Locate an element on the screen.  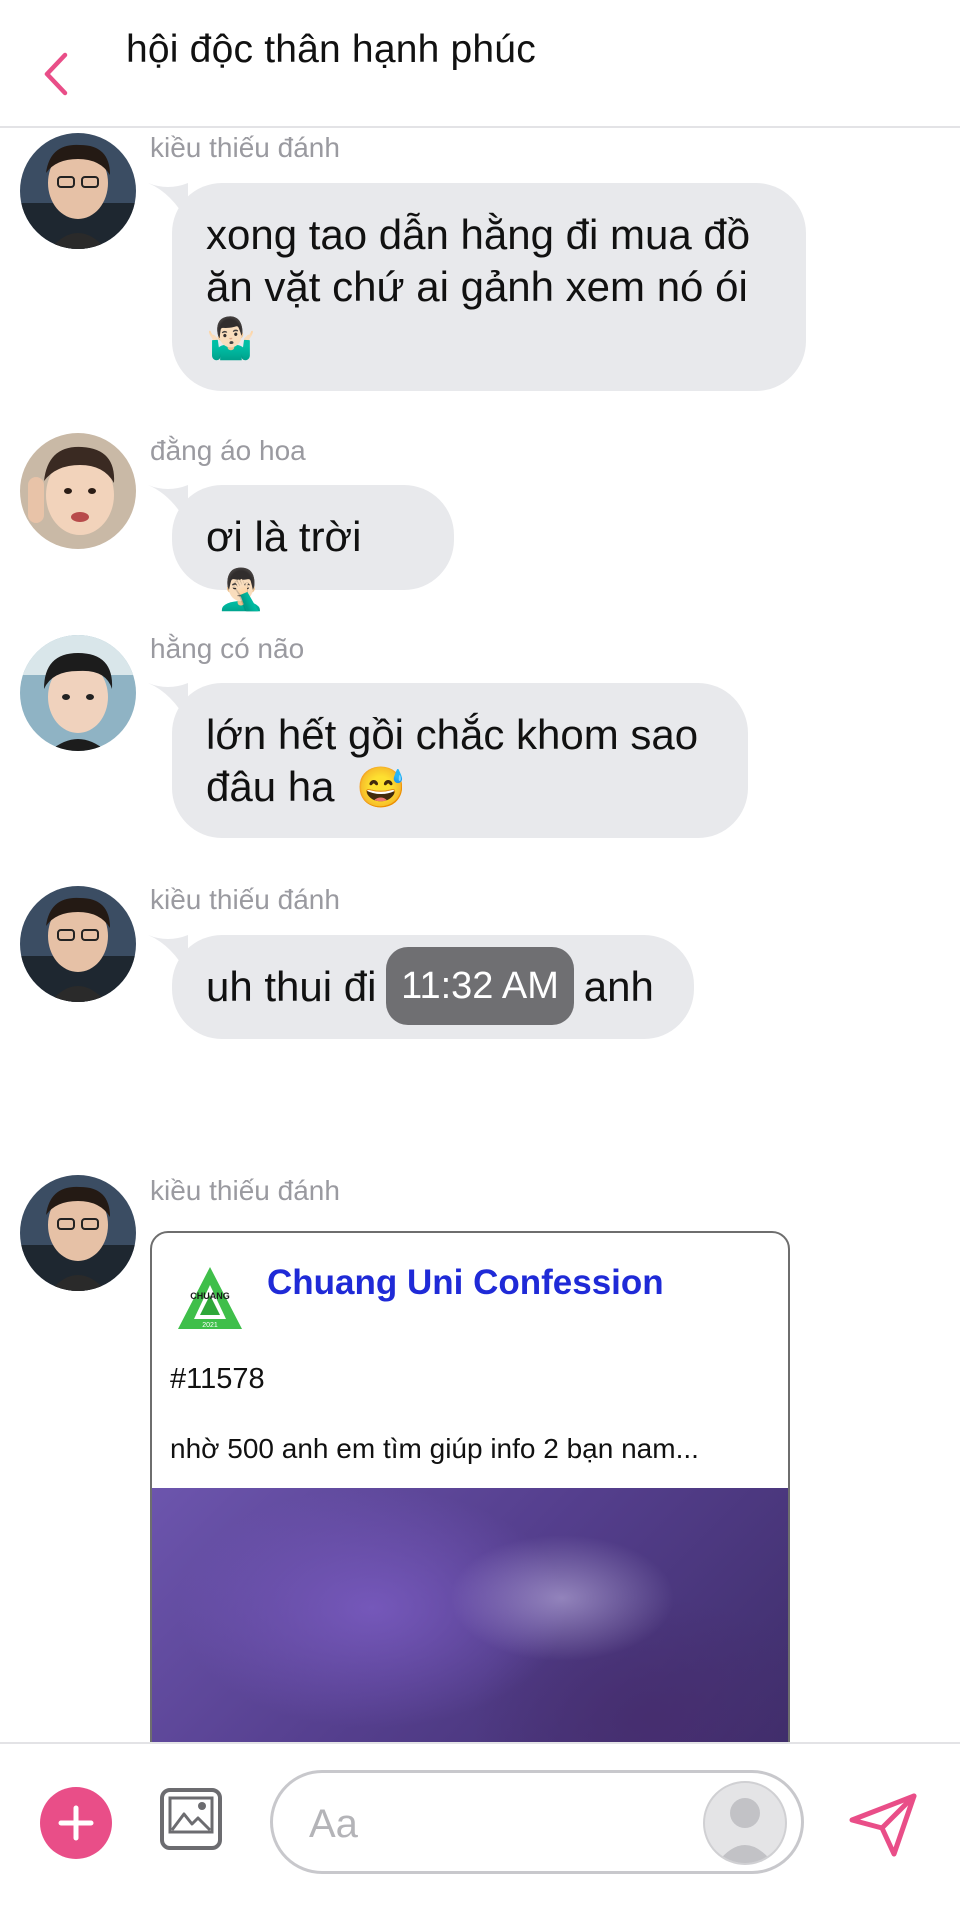
composer-bar is located at coordinates (480, 1831).